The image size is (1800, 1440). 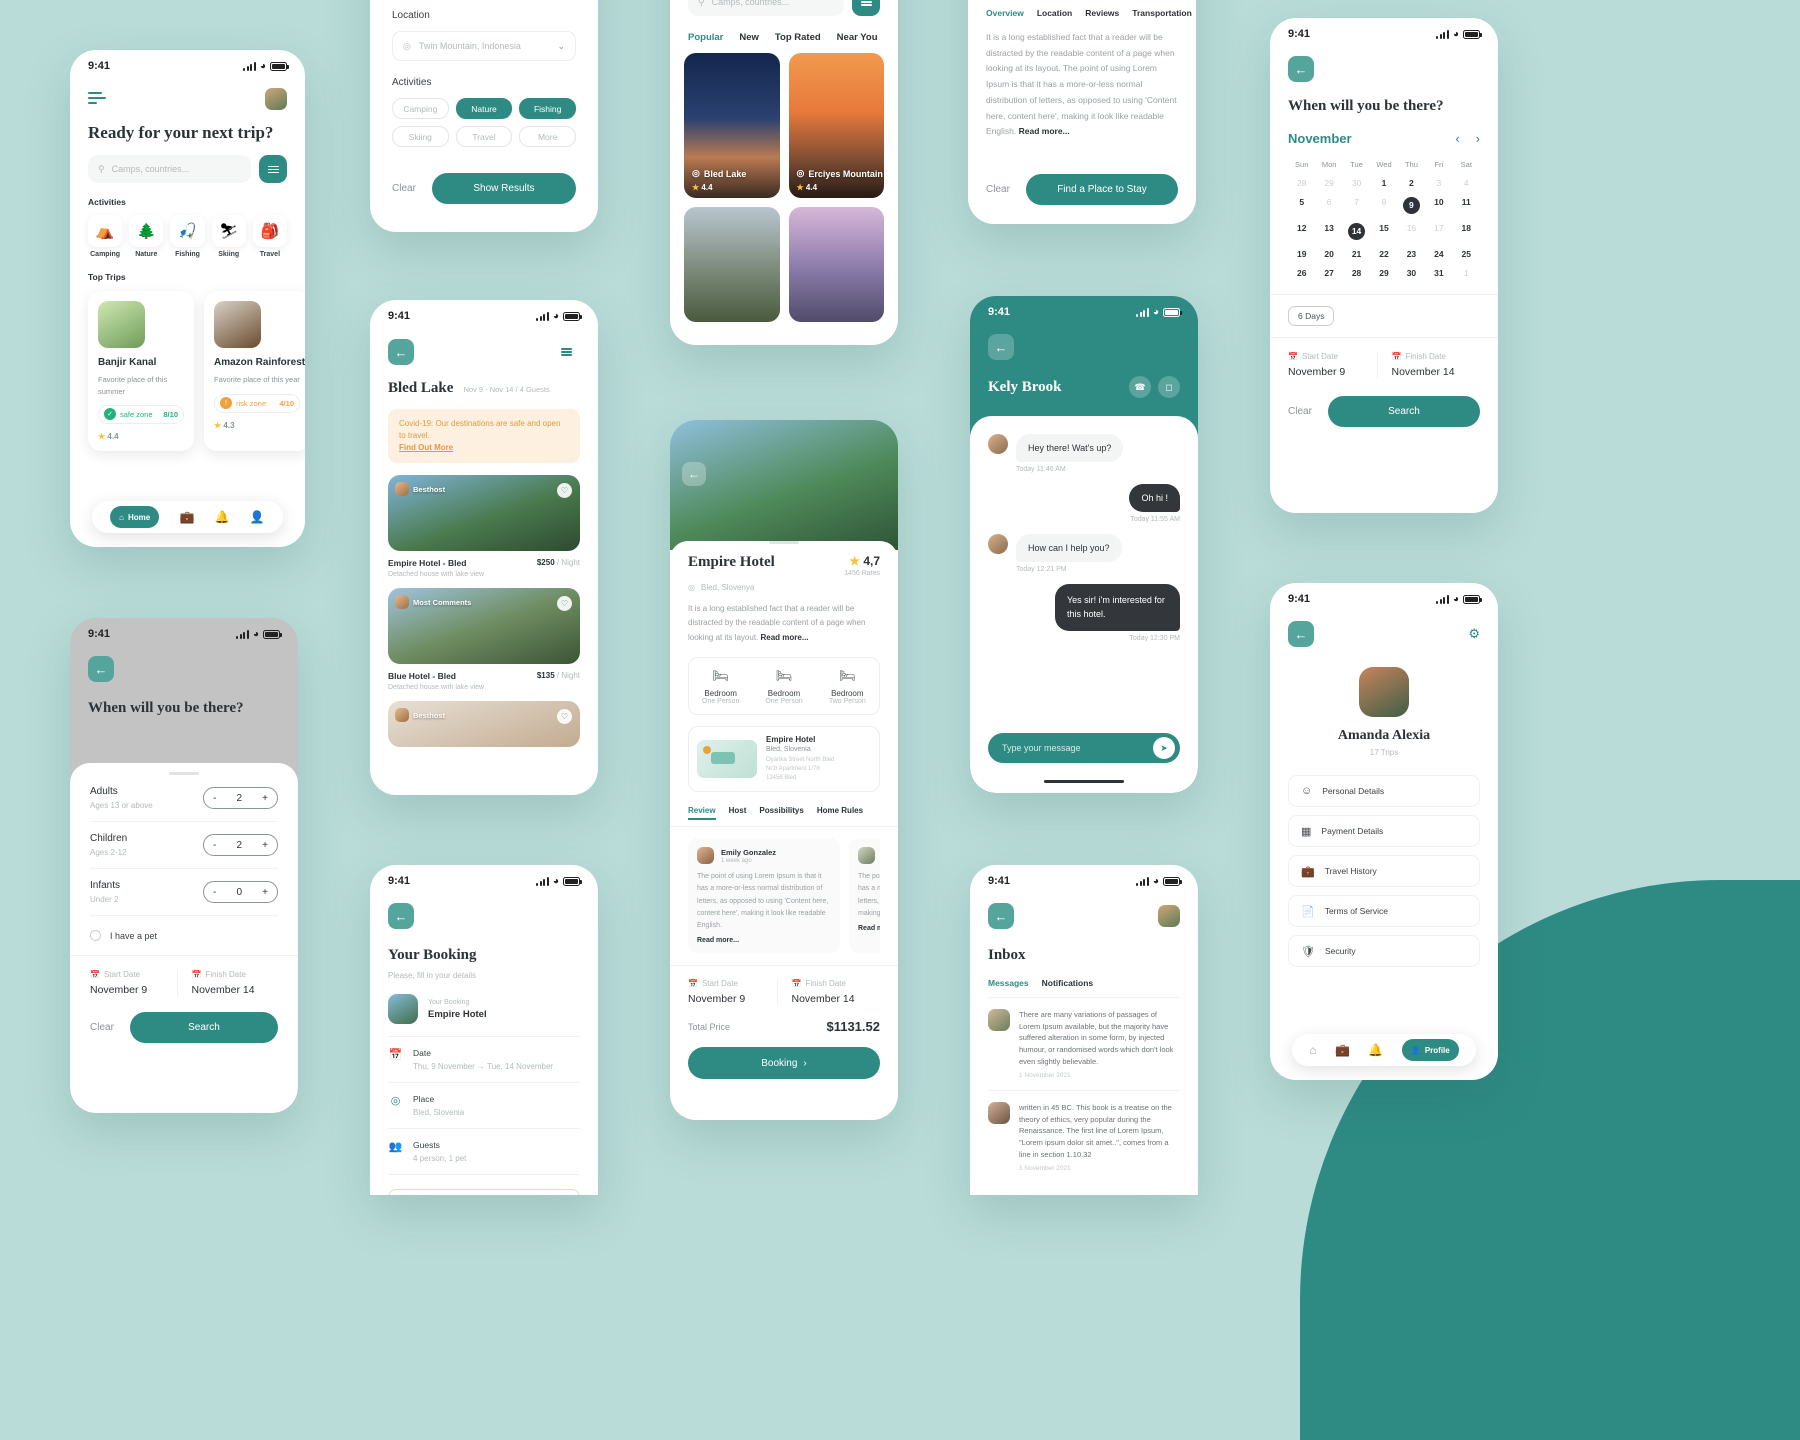 I want to click on calendar-day: 21, so click(x=1356, y=254).